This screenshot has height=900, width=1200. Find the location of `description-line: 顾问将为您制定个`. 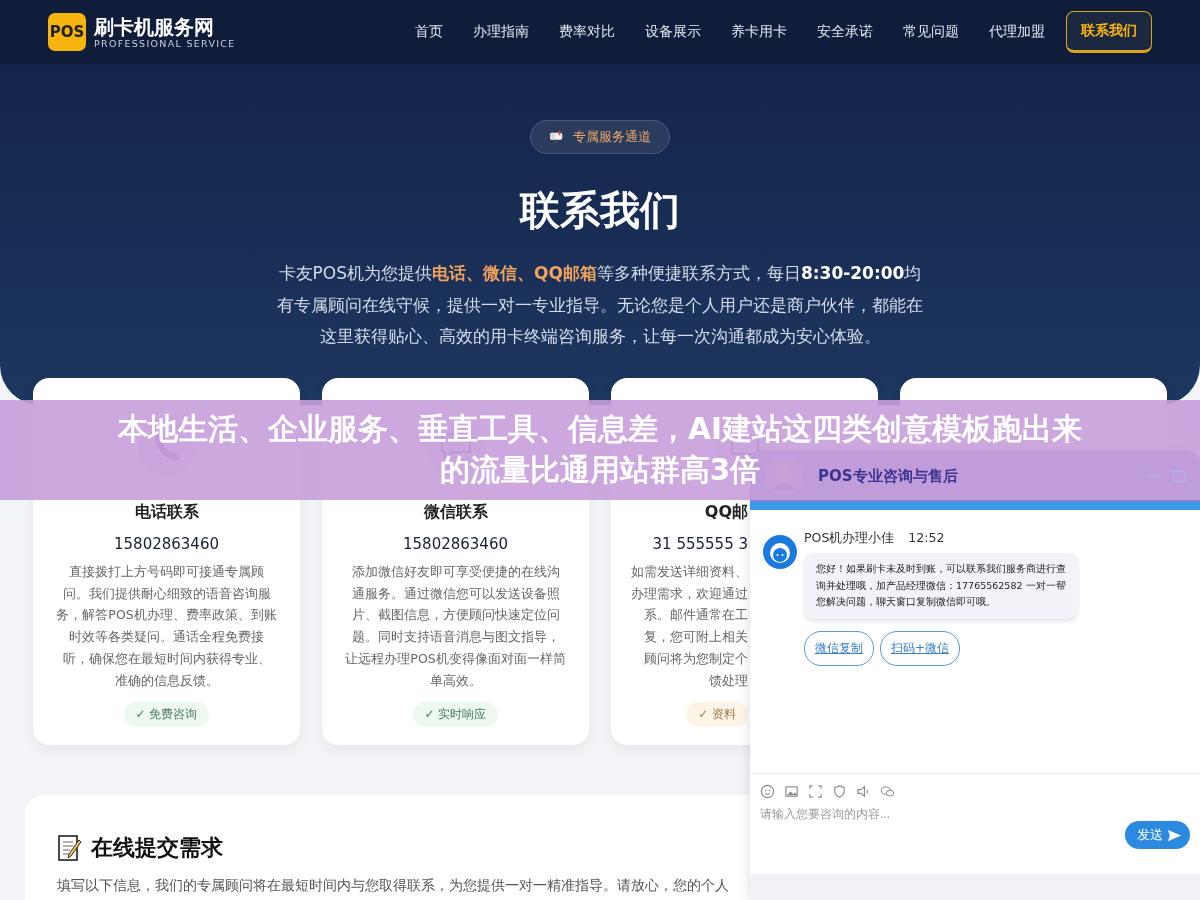

description-line: 顾问将为您制定个 is located at coordinates (696, 658).